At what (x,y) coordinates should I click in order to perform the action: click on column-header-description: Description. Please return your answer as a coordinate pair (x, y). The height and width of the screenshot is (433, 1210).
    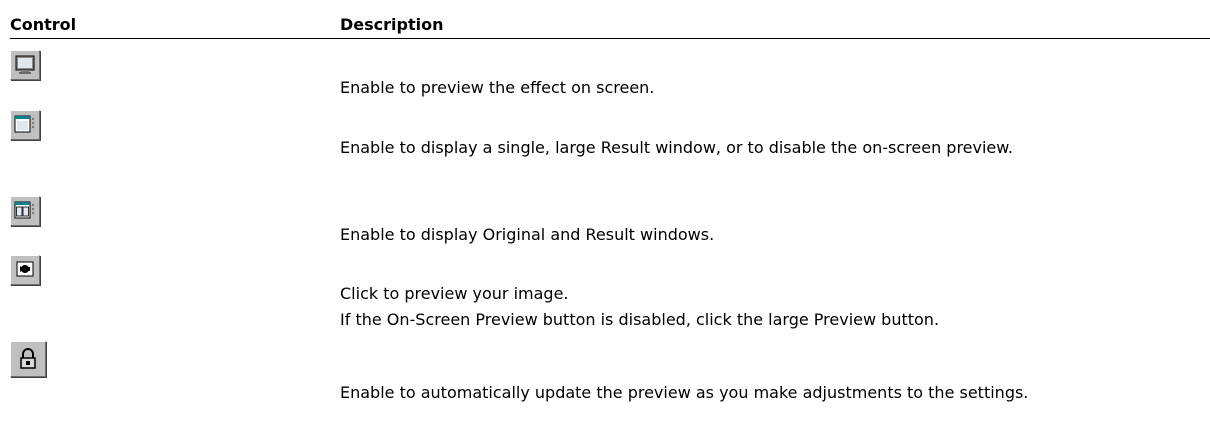
    Looking at the image, I should click on (392, 24).